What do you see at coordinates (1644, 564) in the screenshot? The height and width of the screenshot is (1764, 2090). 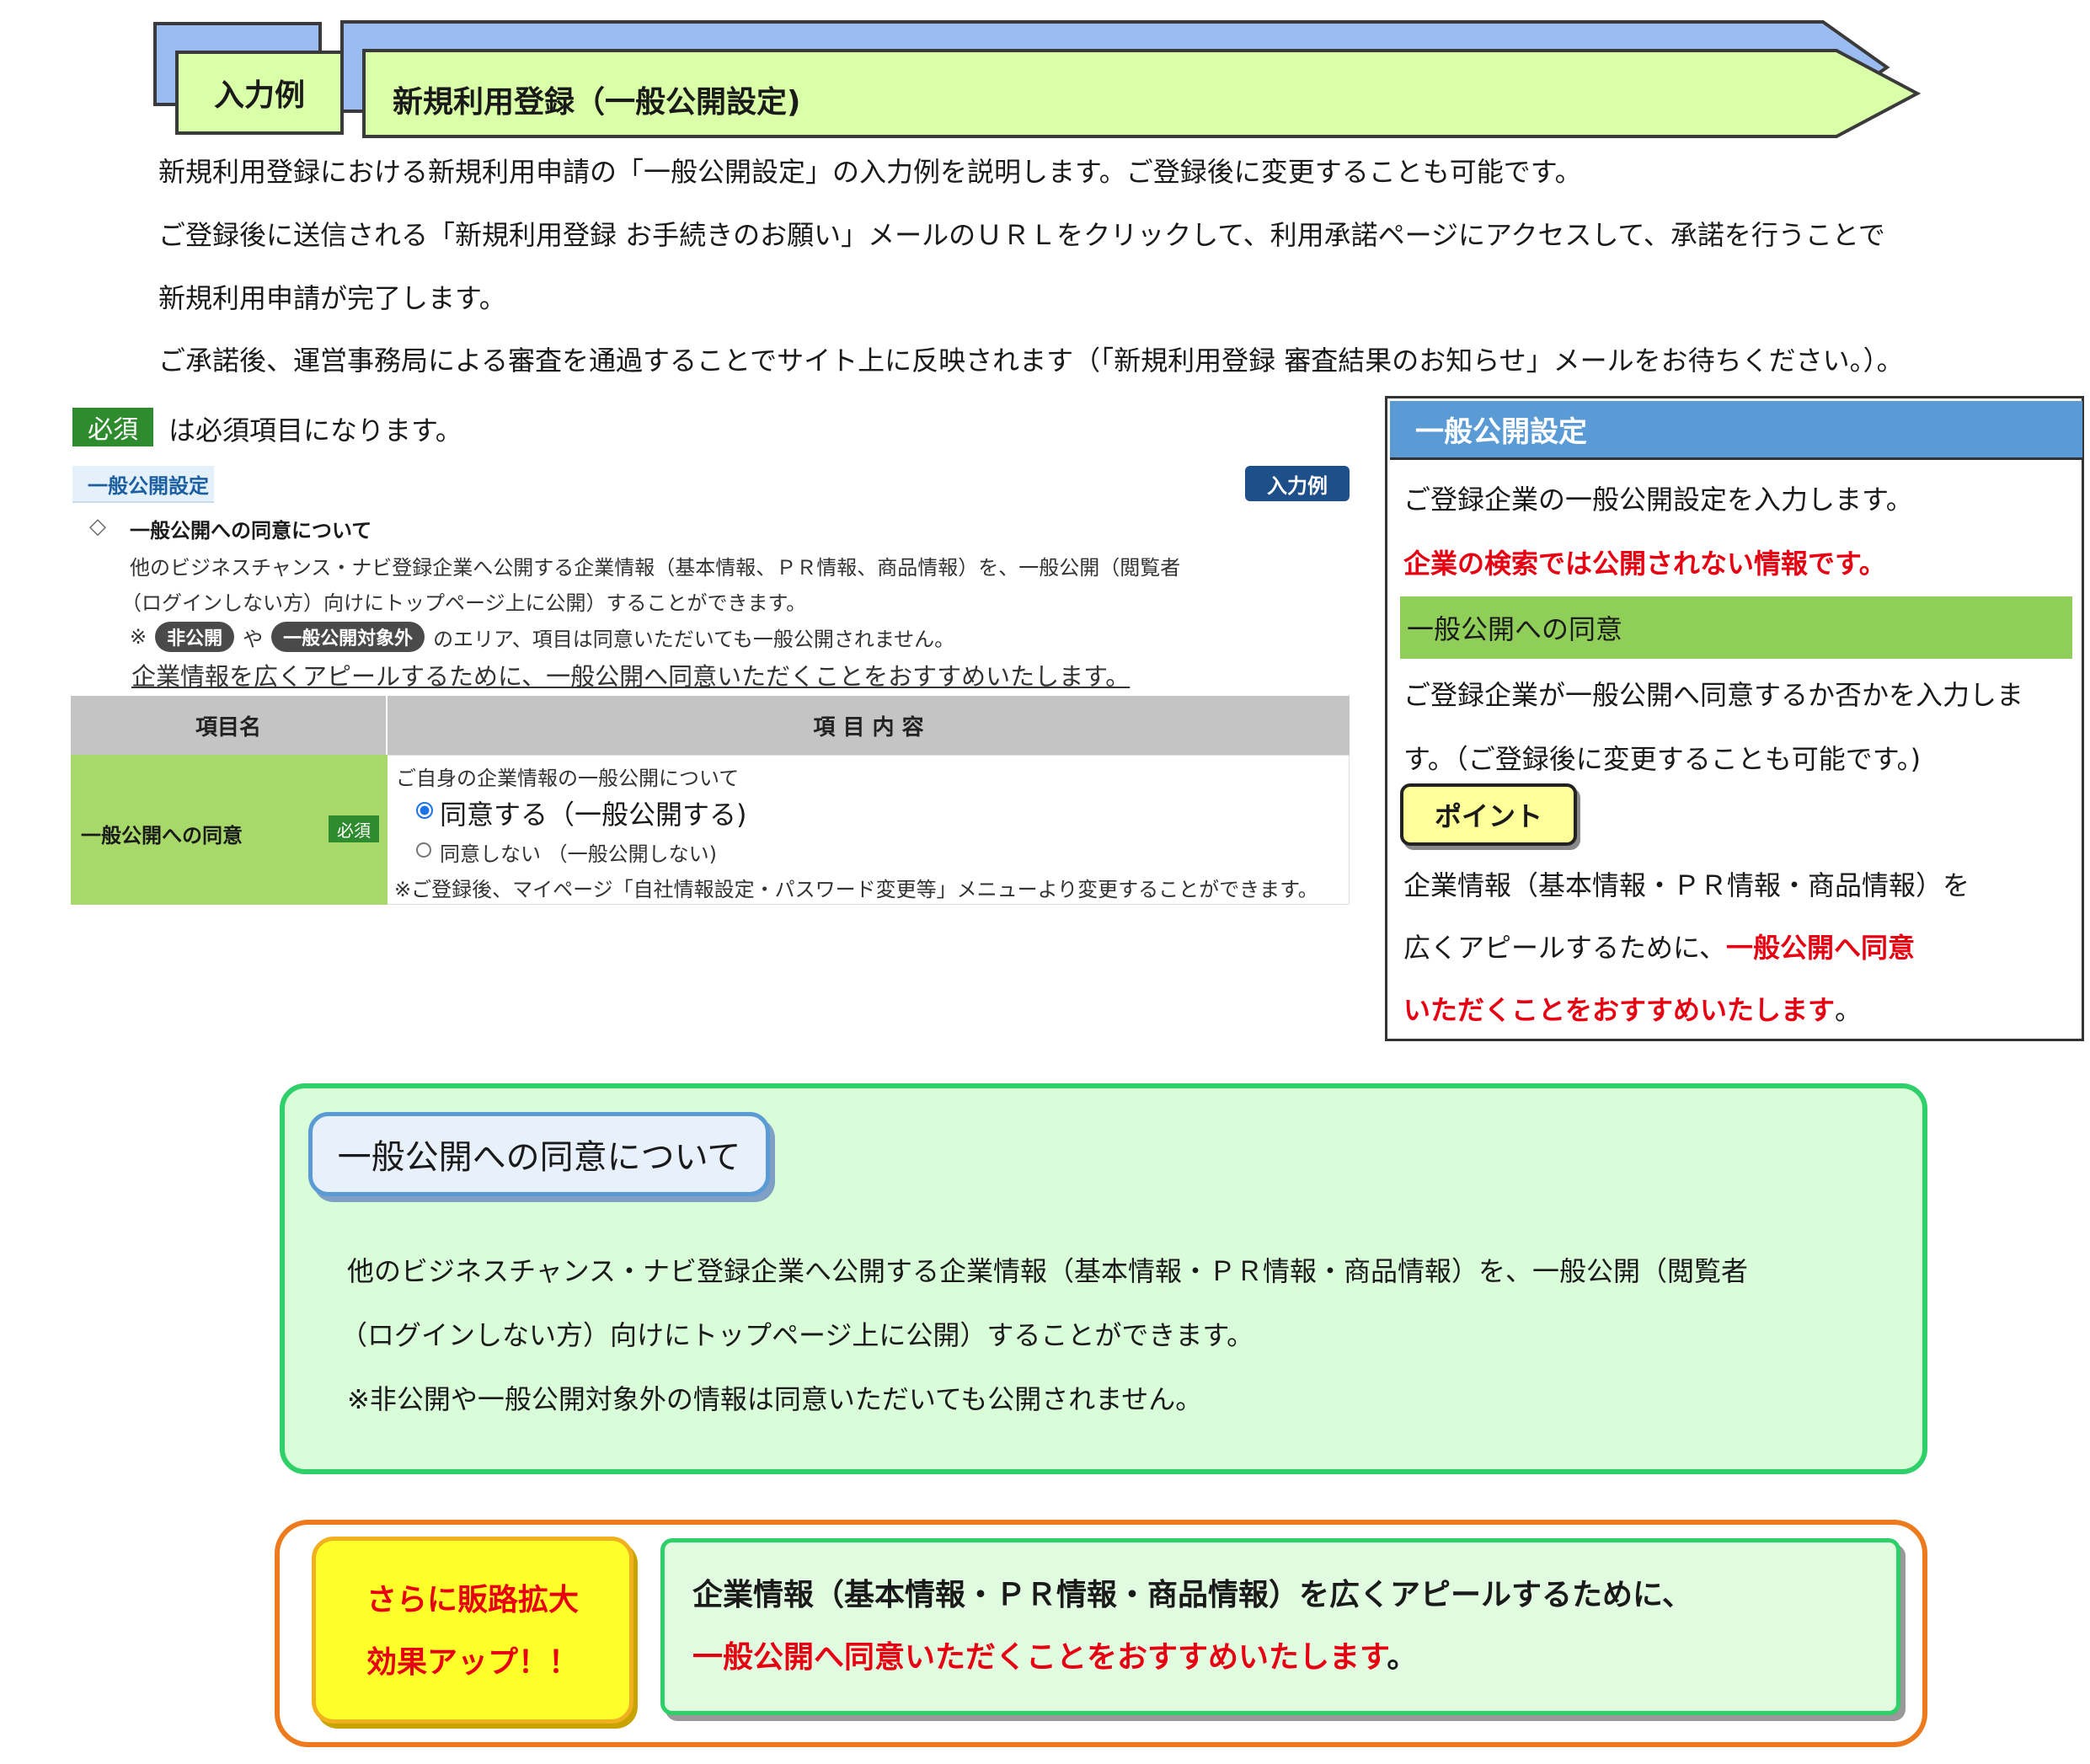 I see `side-line-2: 企業の検索では公開されない情報です。` at bounding box center [1644, 564].